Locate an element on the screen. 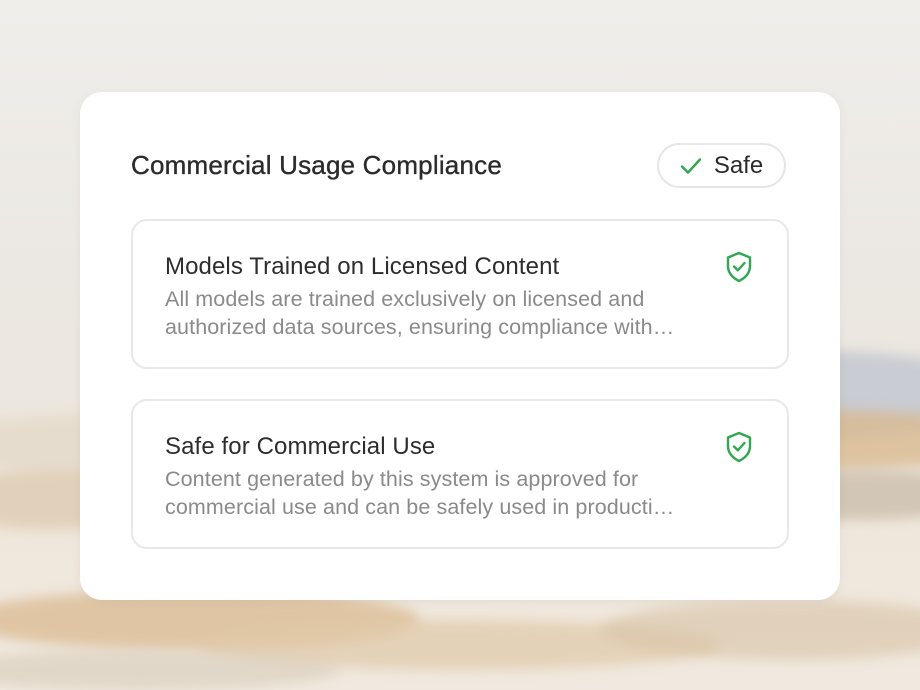  status-label: Safe is located at coordinates (738, 165).